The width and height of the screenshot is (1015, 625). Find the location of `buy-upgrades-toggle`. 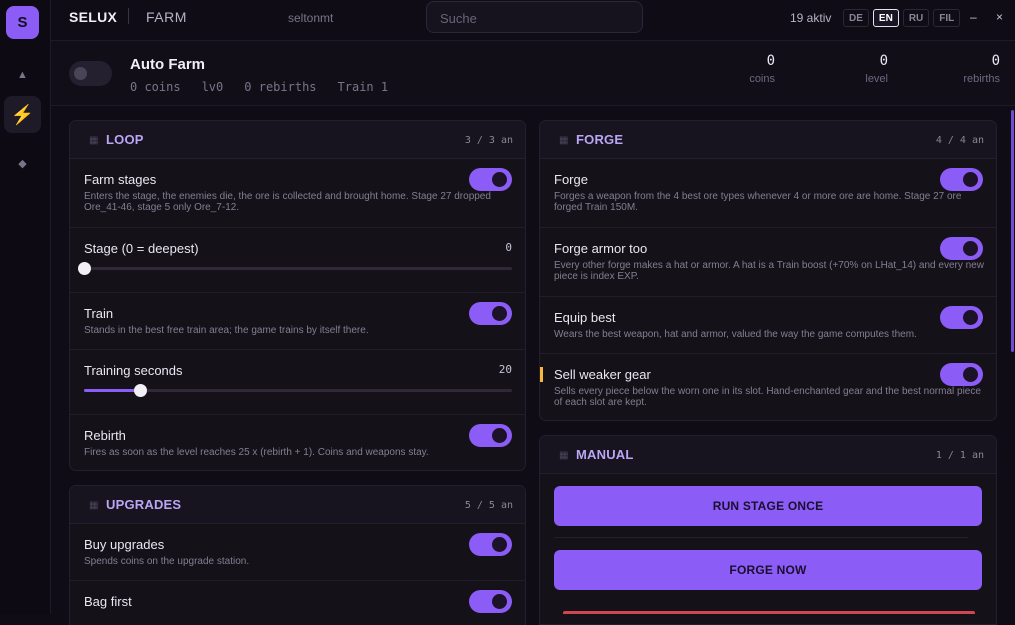

buy-upgrades-toggle is located at coordinates (490, 544).